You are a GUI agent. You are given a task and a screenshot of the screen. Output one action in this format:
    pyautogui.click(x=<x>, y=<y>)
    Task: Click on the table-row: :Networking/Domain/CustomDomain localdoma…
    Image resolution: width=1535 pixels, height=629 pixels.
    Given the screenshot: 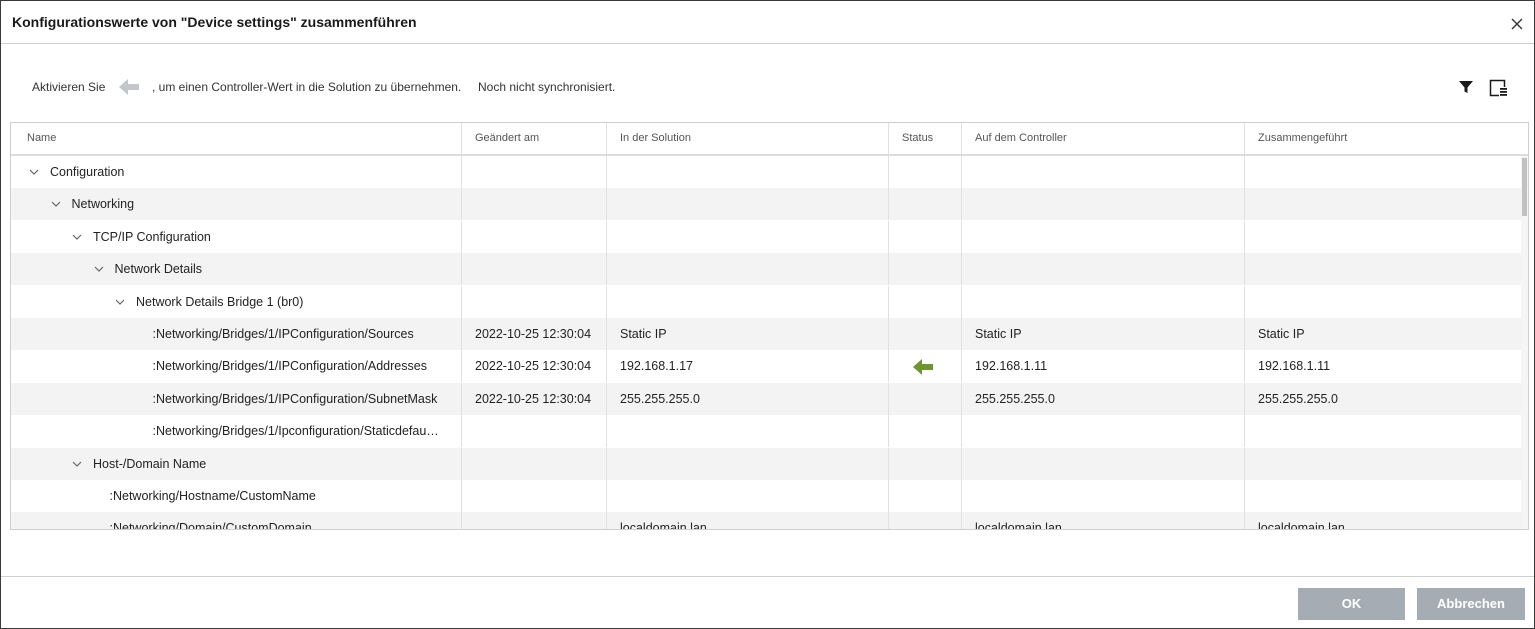 What is the action you would take?
    pyautogui.click(x=766, y=520)
    